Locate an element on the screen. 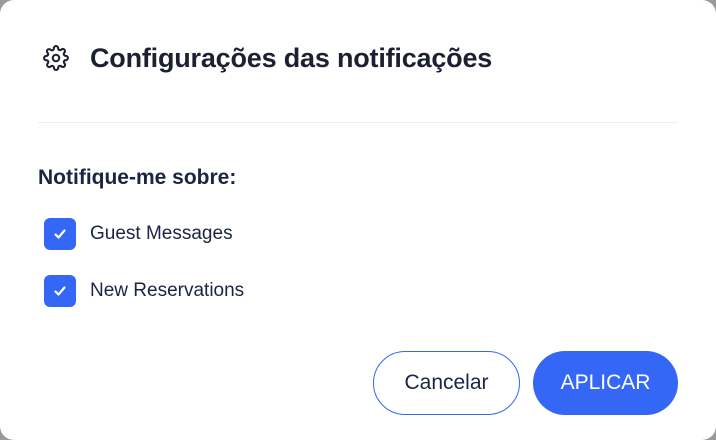 This screenshot has height=440, width=716. new-reservations-checkbox is located at coordinates (60, 291).